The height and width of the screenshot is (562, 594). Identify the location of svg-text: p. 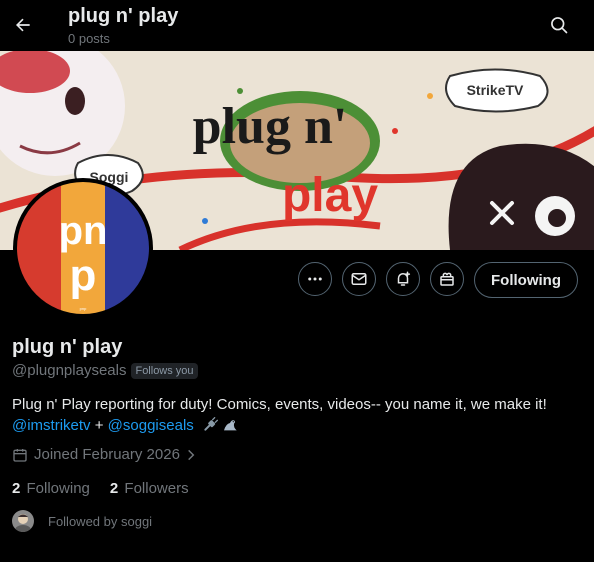
(83, 275).